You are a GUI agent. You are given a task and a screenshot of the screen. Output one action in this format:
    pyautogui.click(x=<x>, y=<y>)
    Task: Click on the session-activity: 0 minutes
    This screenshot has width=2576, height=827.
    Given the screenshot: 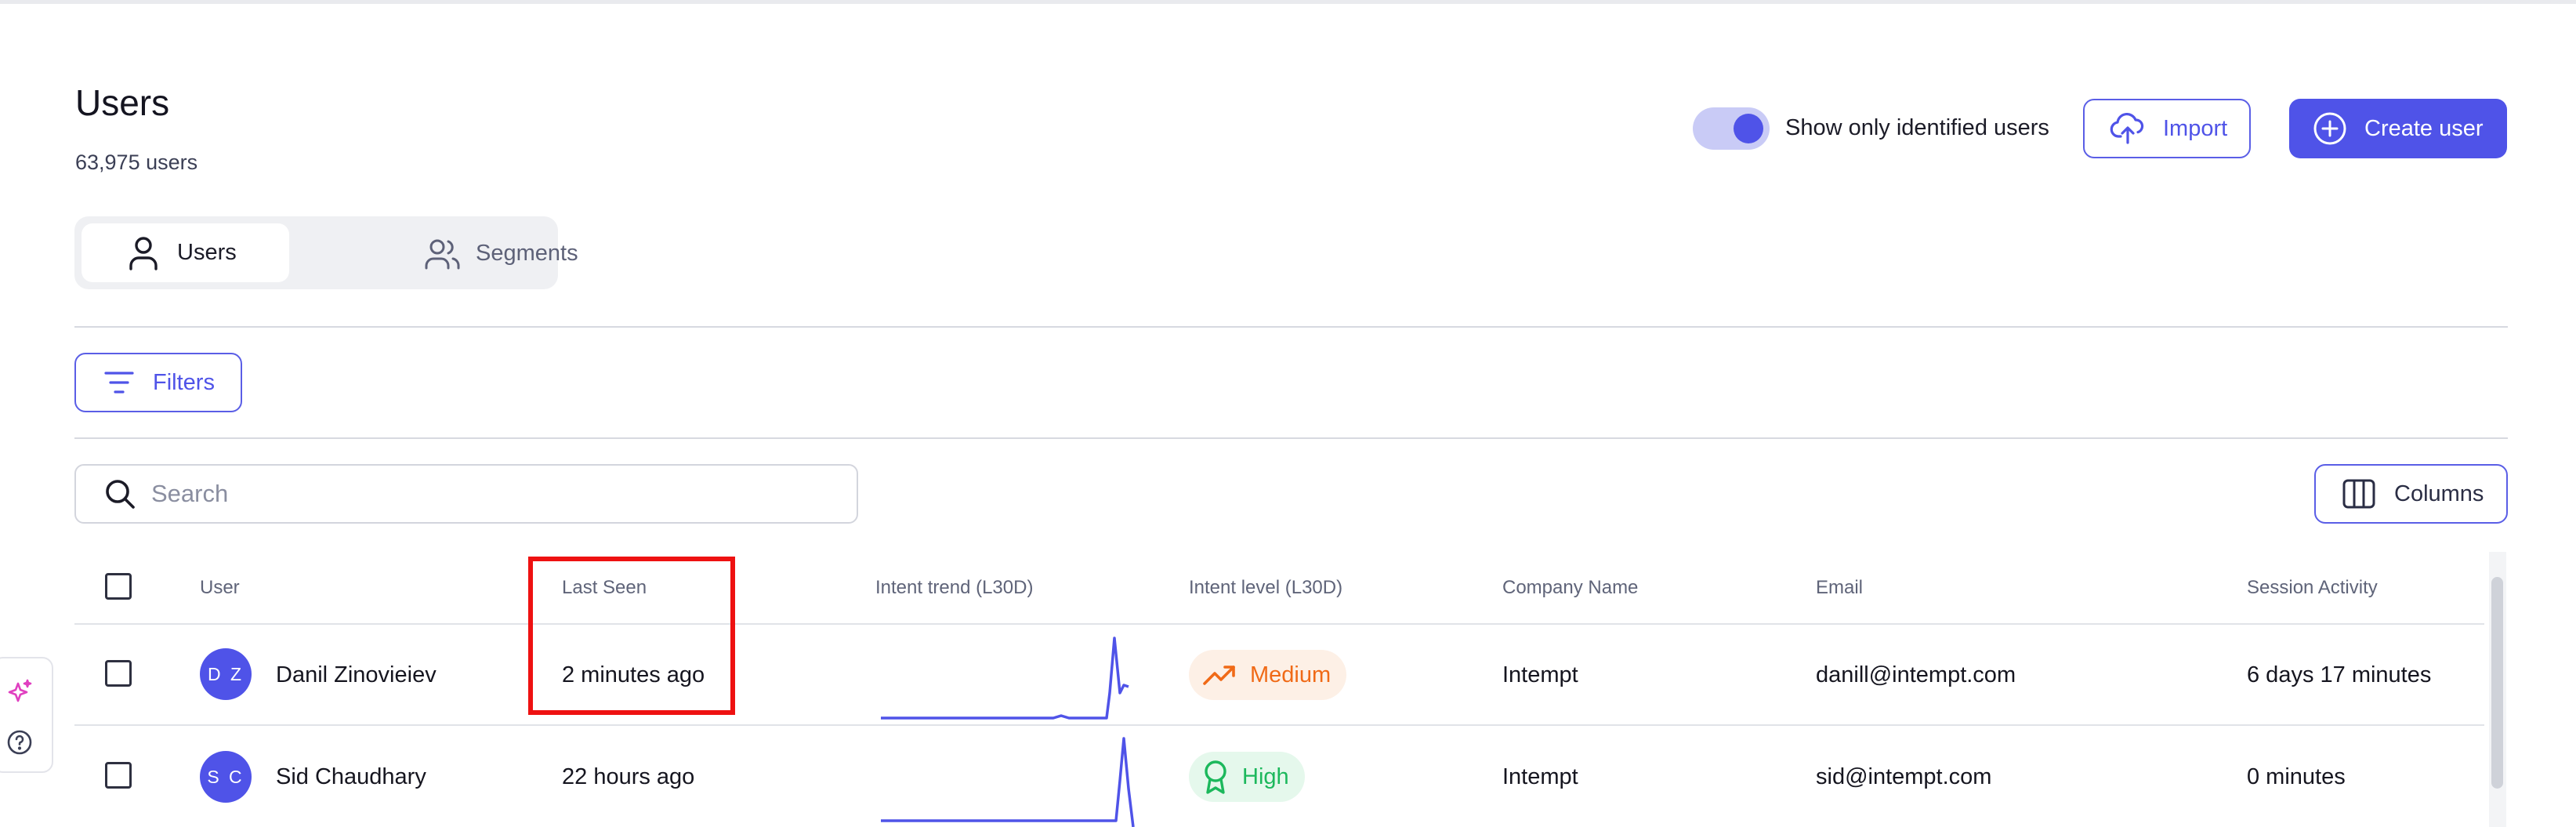 What is the action you would take?
    pyautogui.click(x=2296, y=776)
    